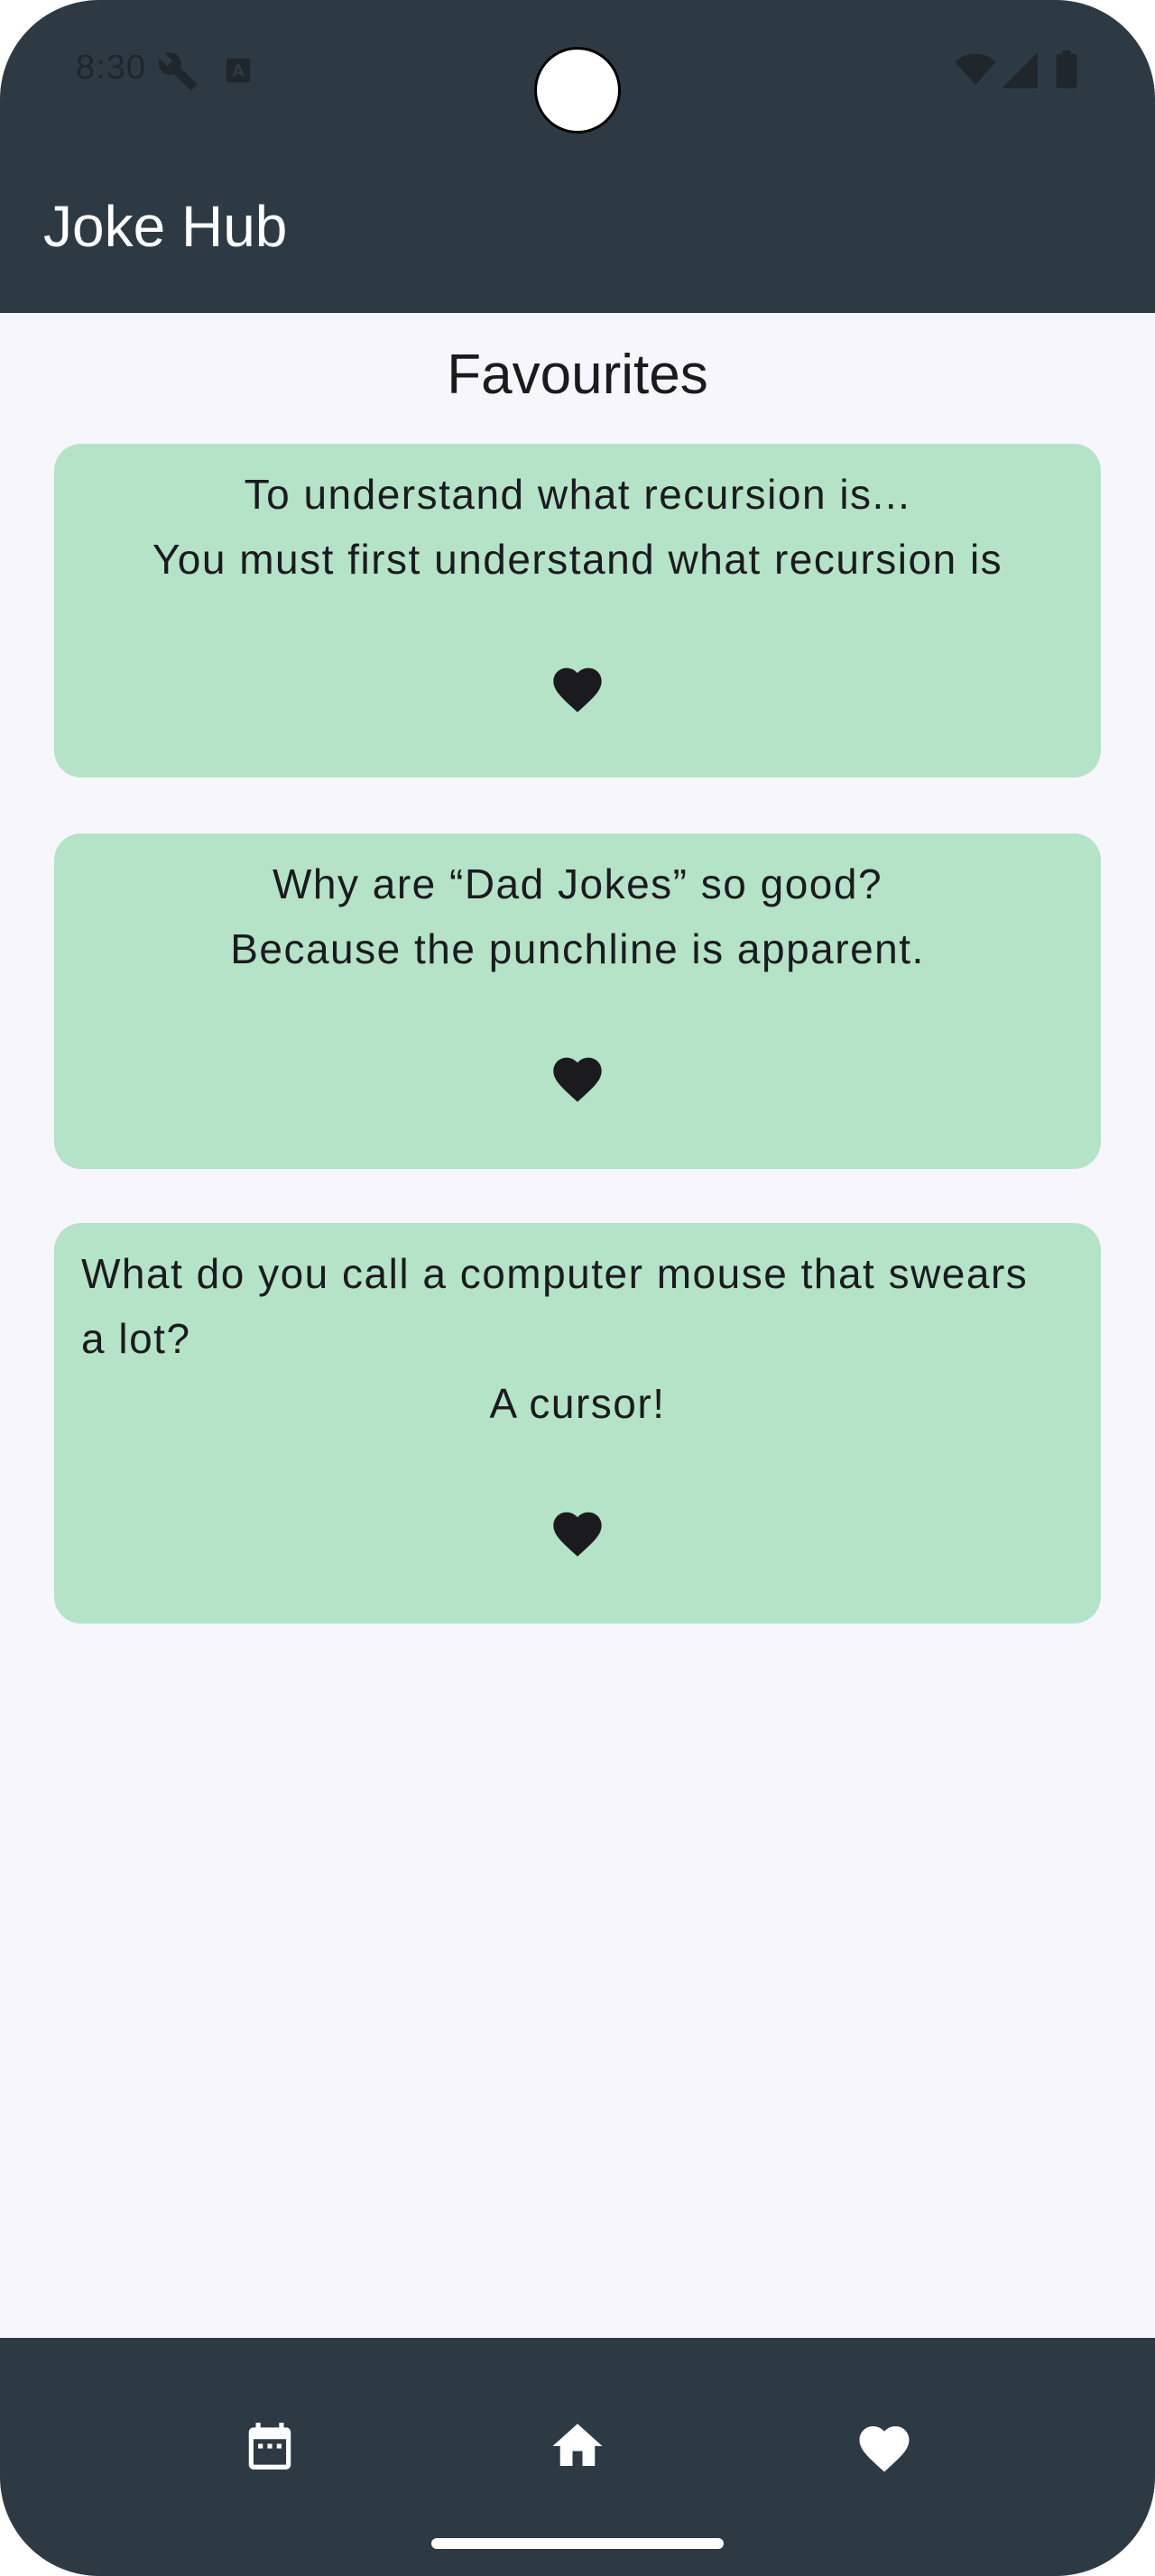 This screenshot has width=1155, height=2576. What do you see at coordinates (577, 90) in the screenshot?
I see `camera-cutout` at bounding box center [577, 90].